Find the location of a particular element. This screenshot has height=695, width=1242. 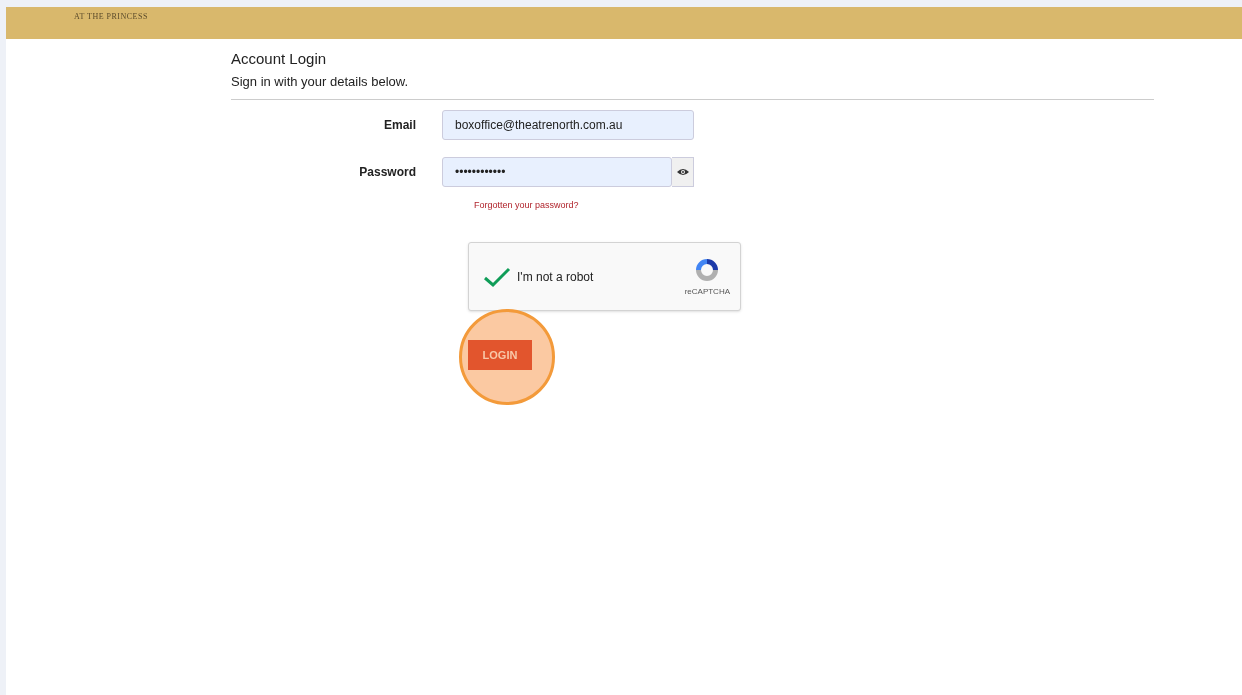

checkmark-icon is located at coordinates (497, 276).